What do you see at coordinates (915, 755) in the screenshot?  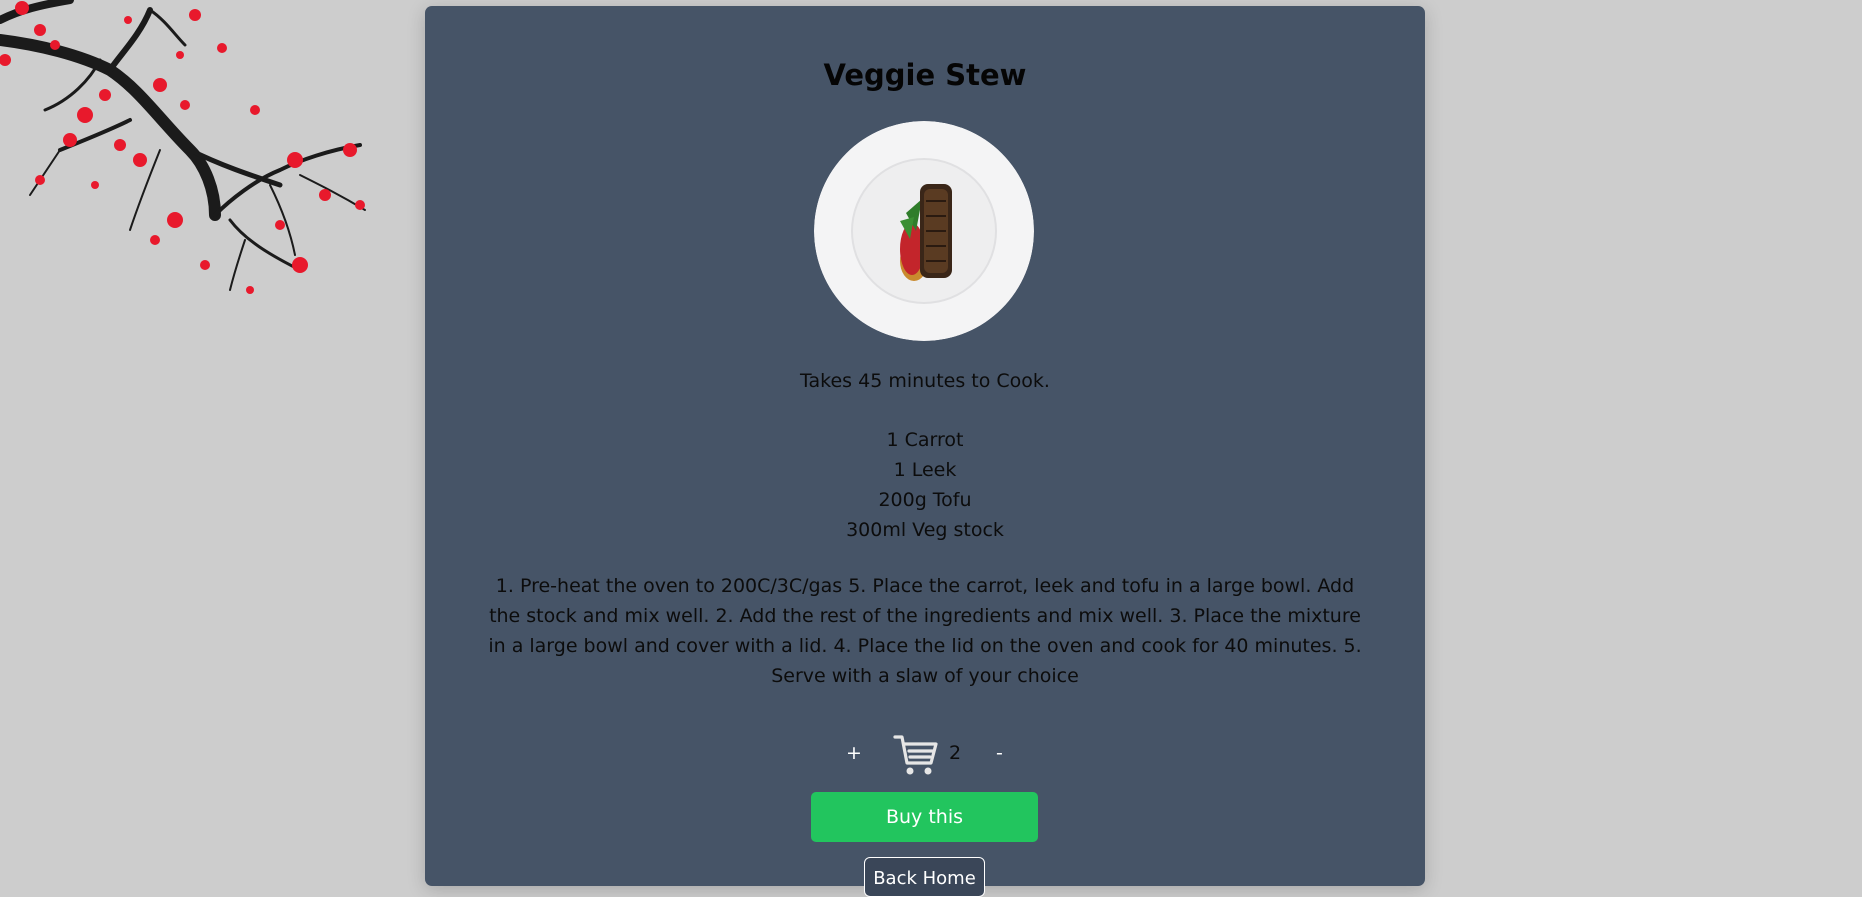 I see `shopping-cart-icon` at bounding box center [915, 755].